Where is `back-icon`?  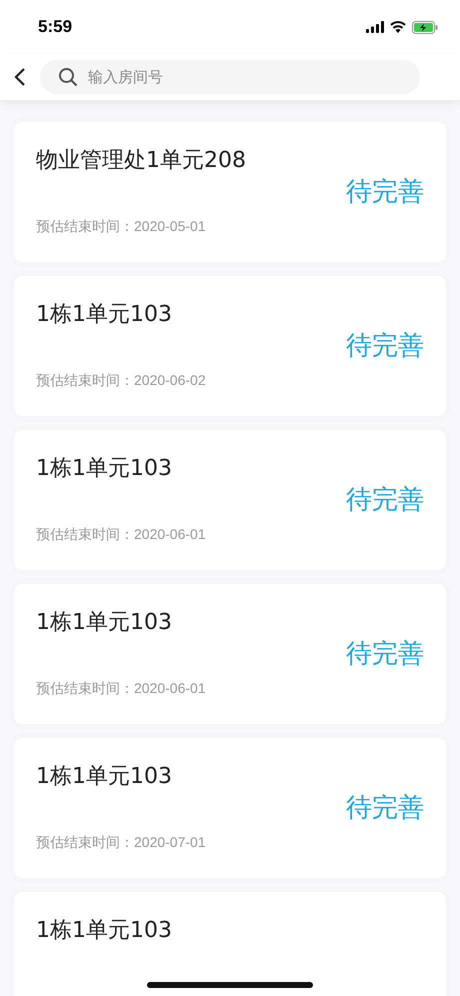
back-icon is located at coordinates (20, 77).